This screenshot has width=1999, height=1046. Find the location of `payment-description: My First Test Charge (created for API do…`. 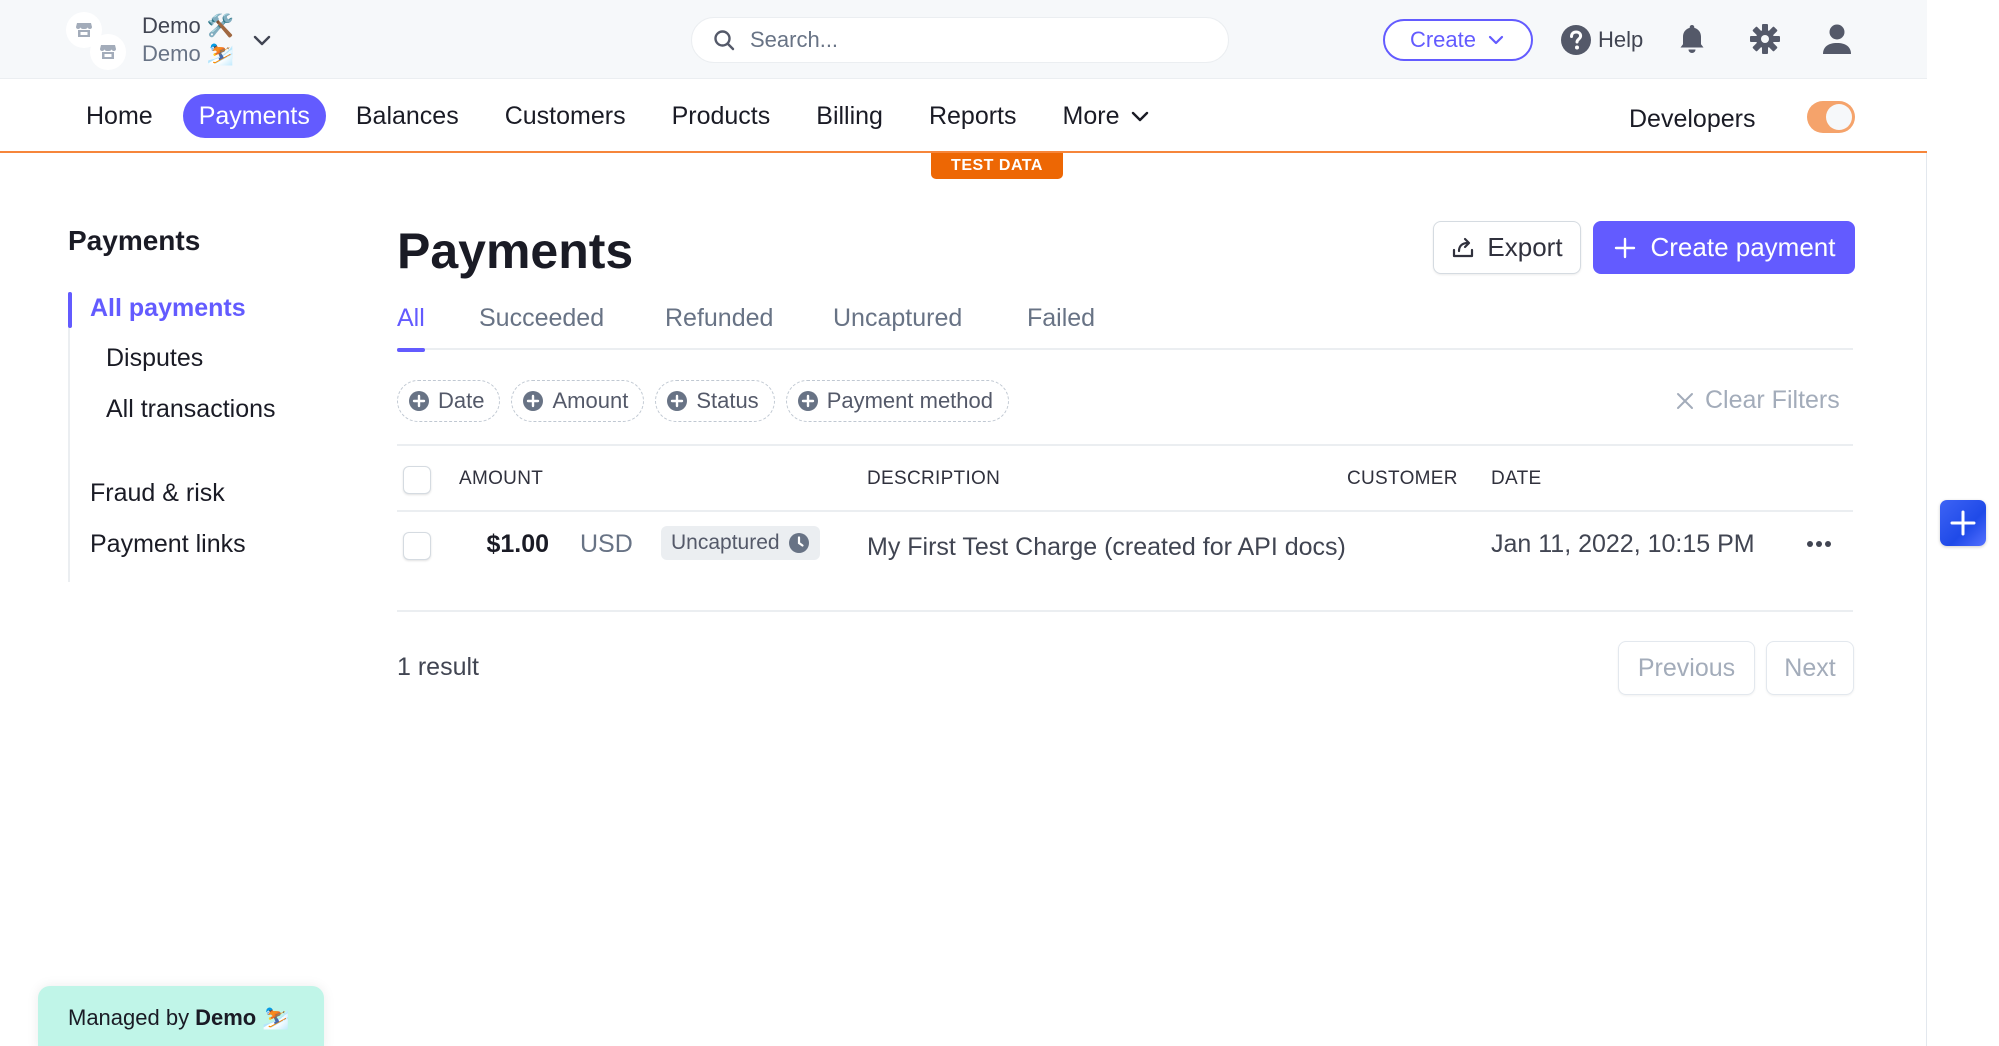

payment-description: My First Test Charge (created for API do… is located at coordinates (1106, 547).